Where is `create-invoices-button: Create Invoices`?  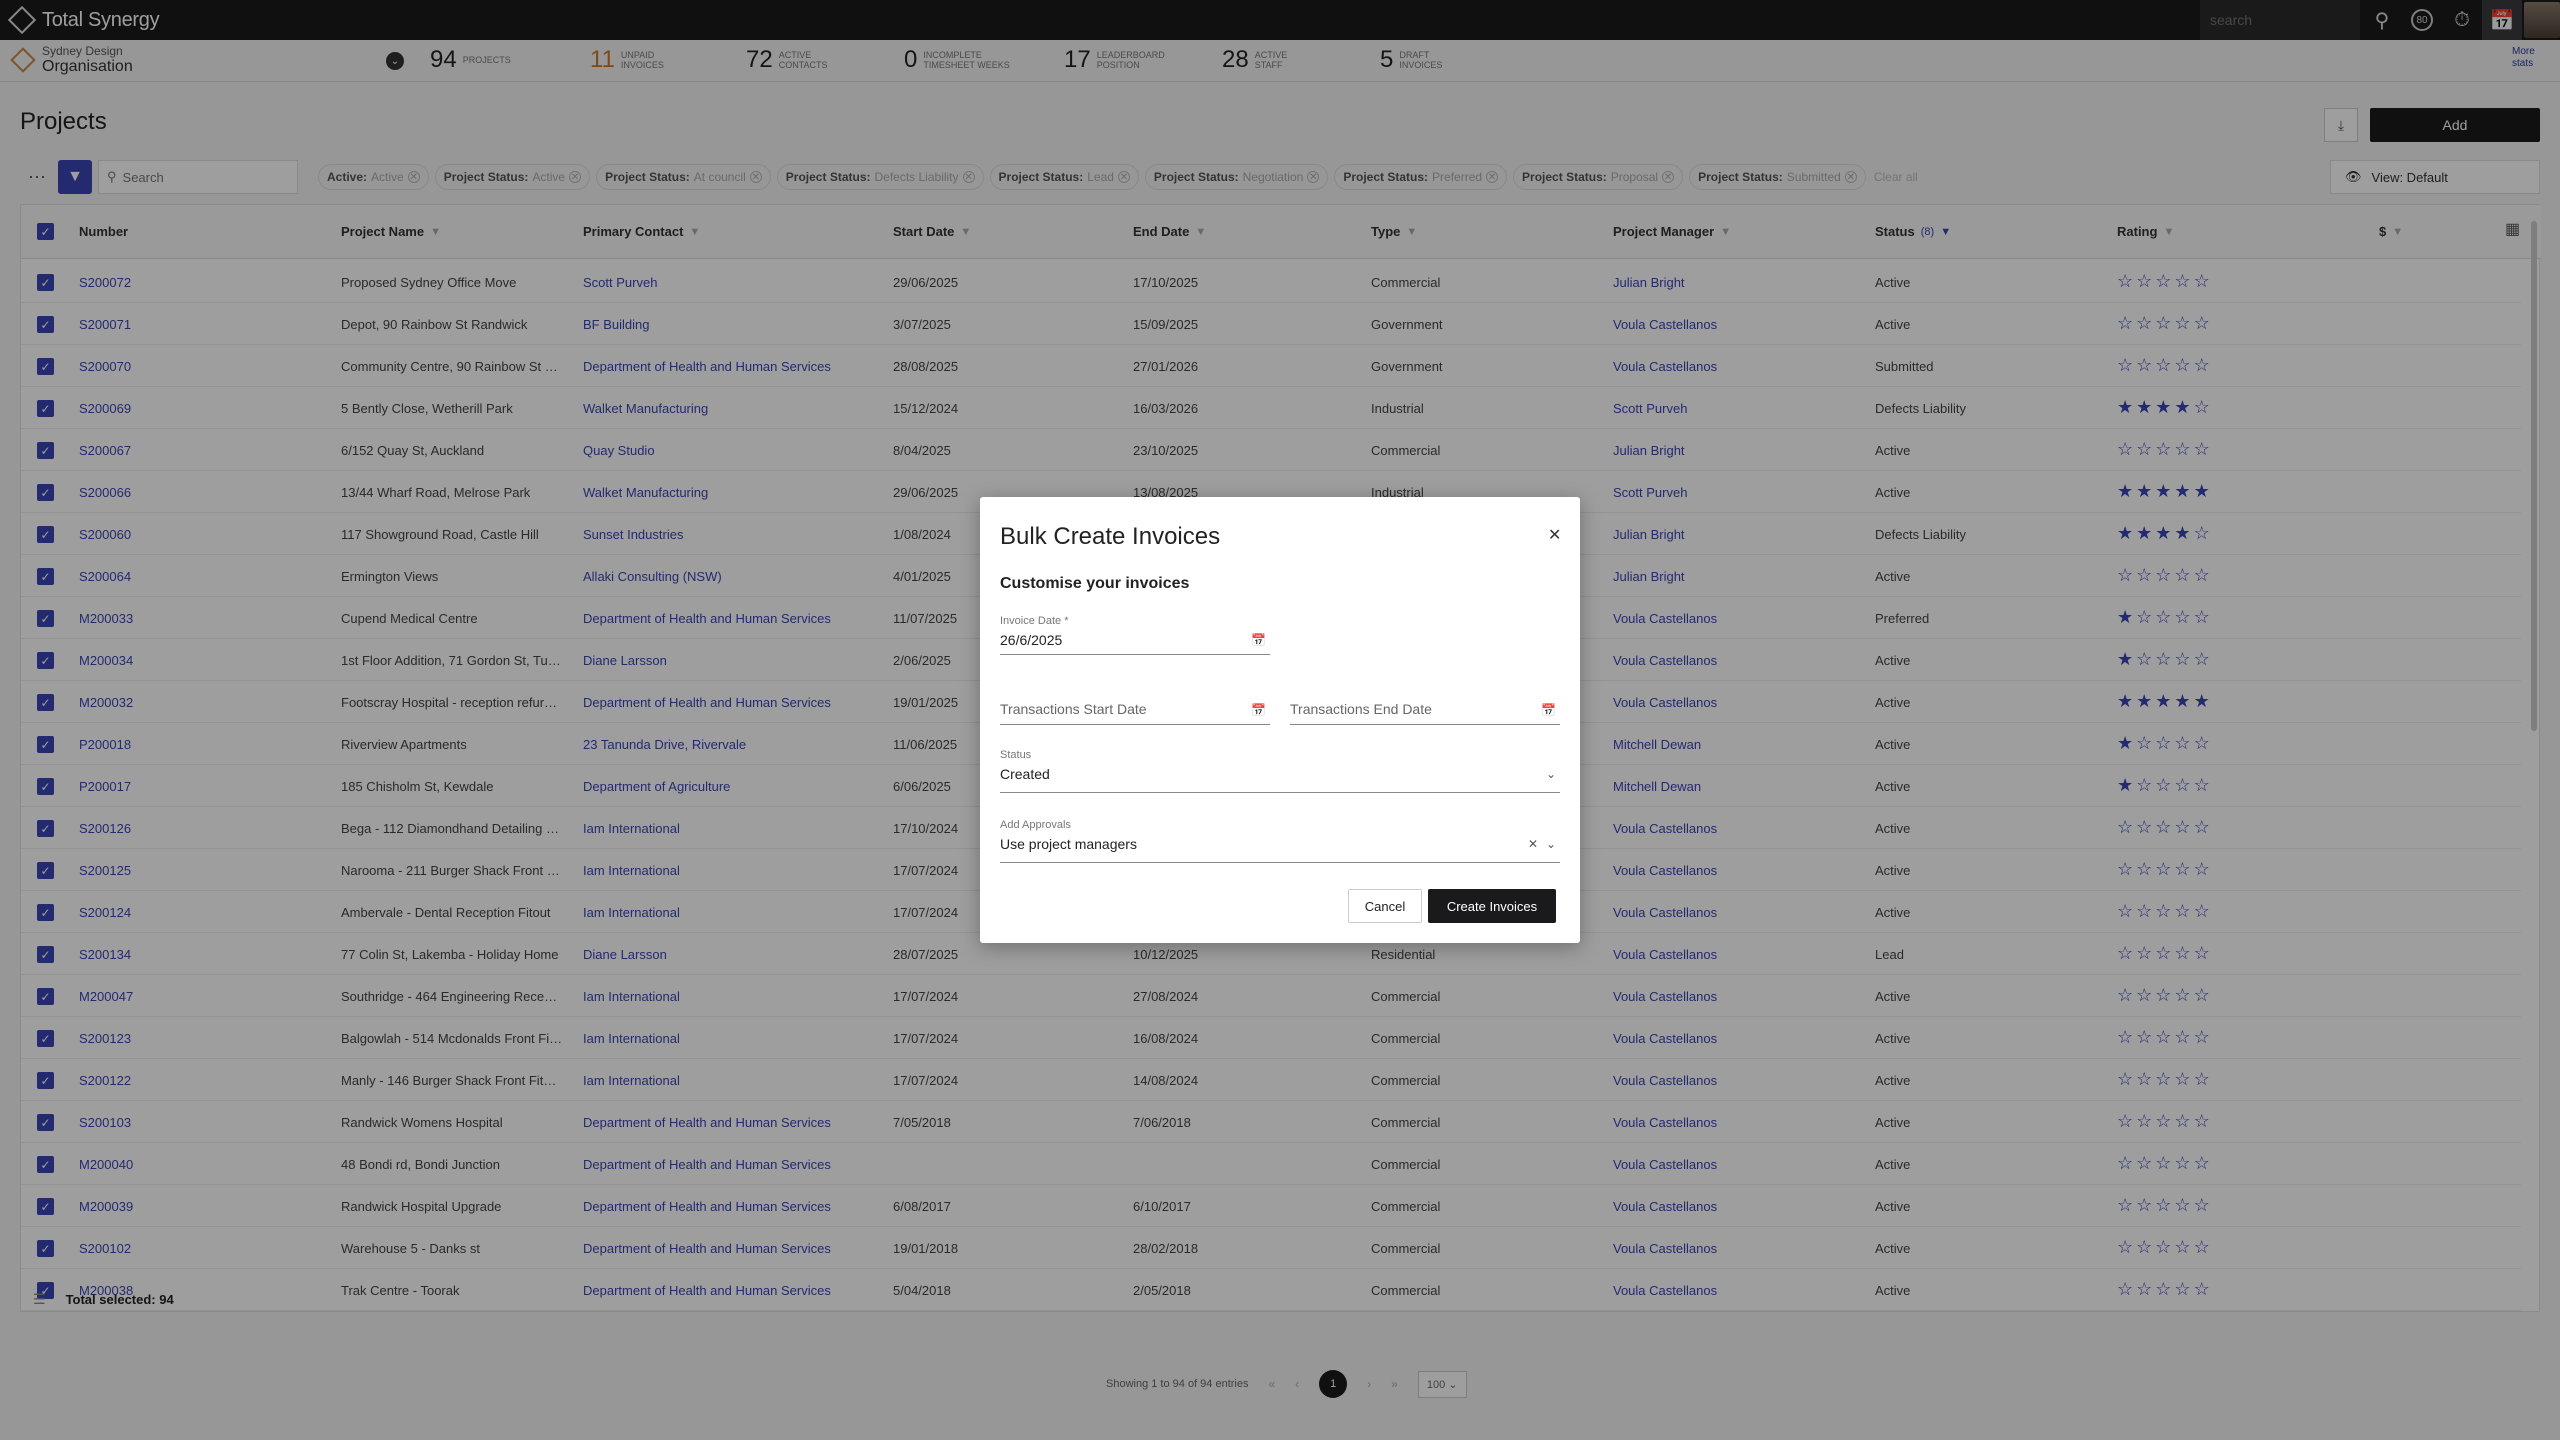 create-invoices-button: Create Invoices is located at coordinates (1492, 906).